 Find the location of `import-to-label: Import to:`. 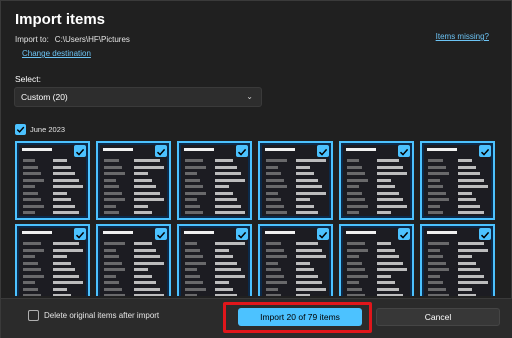

import-to-label: Import to: is located at coordinates (32, 39).